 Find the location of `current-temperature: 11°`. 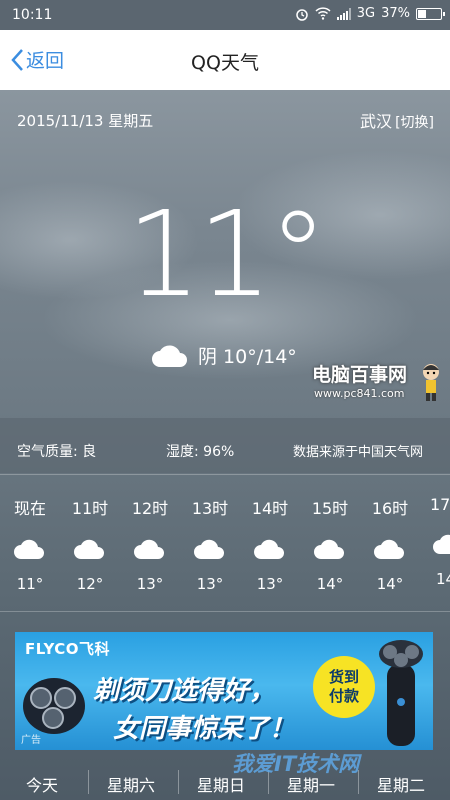

current-temperature: 11° is located at coordinates (226, 254).